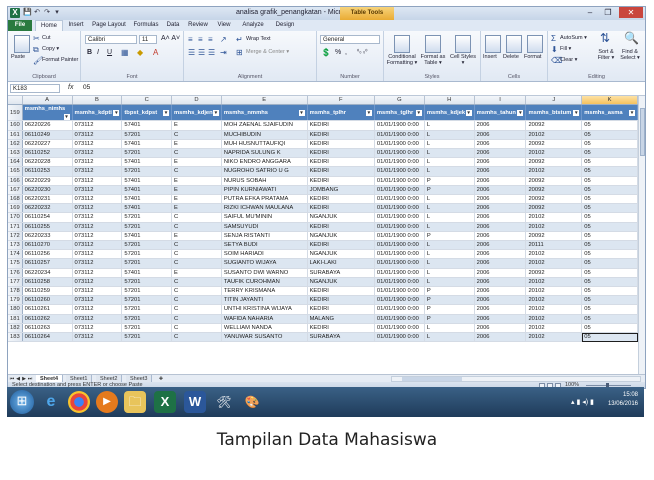 The image size is (654, 480). What do you see at coordinates (264, 282) in the screenshot?
I see `cell: TAUFIK CUROHMAN` at bounding box center [264, 282].